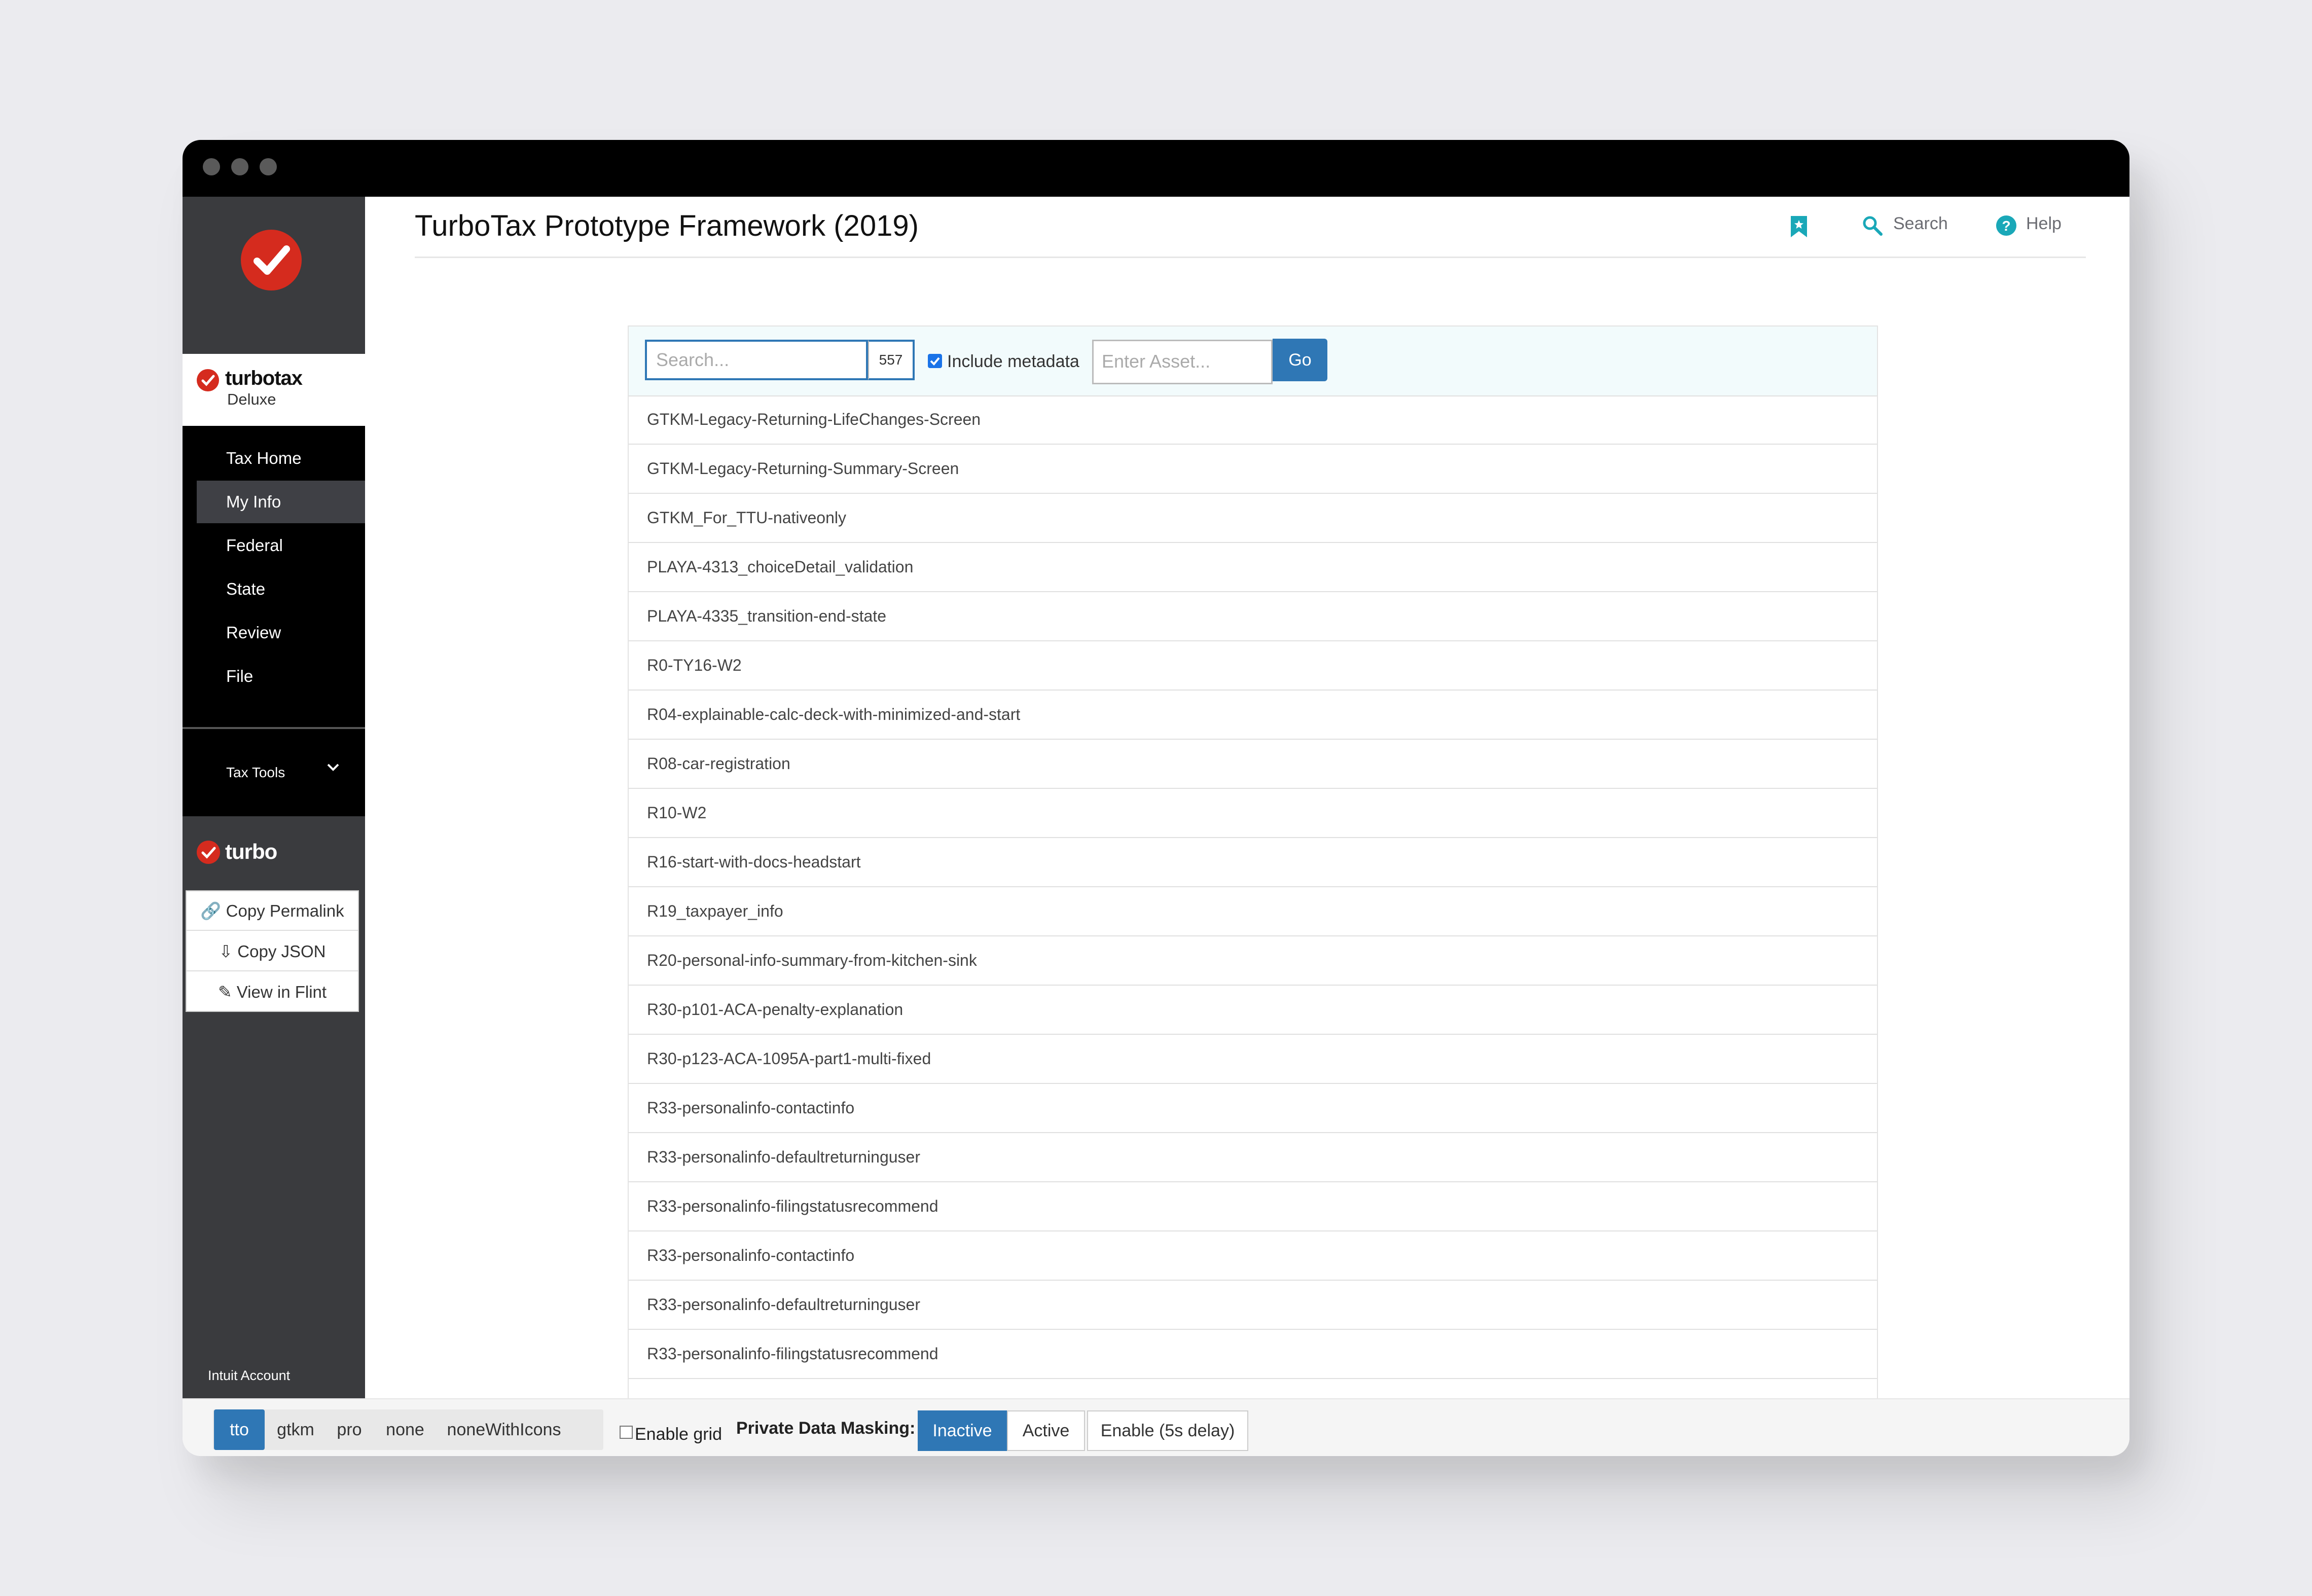  I want to click on tax-tools-toggle: Tax Tools, so click(274, 772).